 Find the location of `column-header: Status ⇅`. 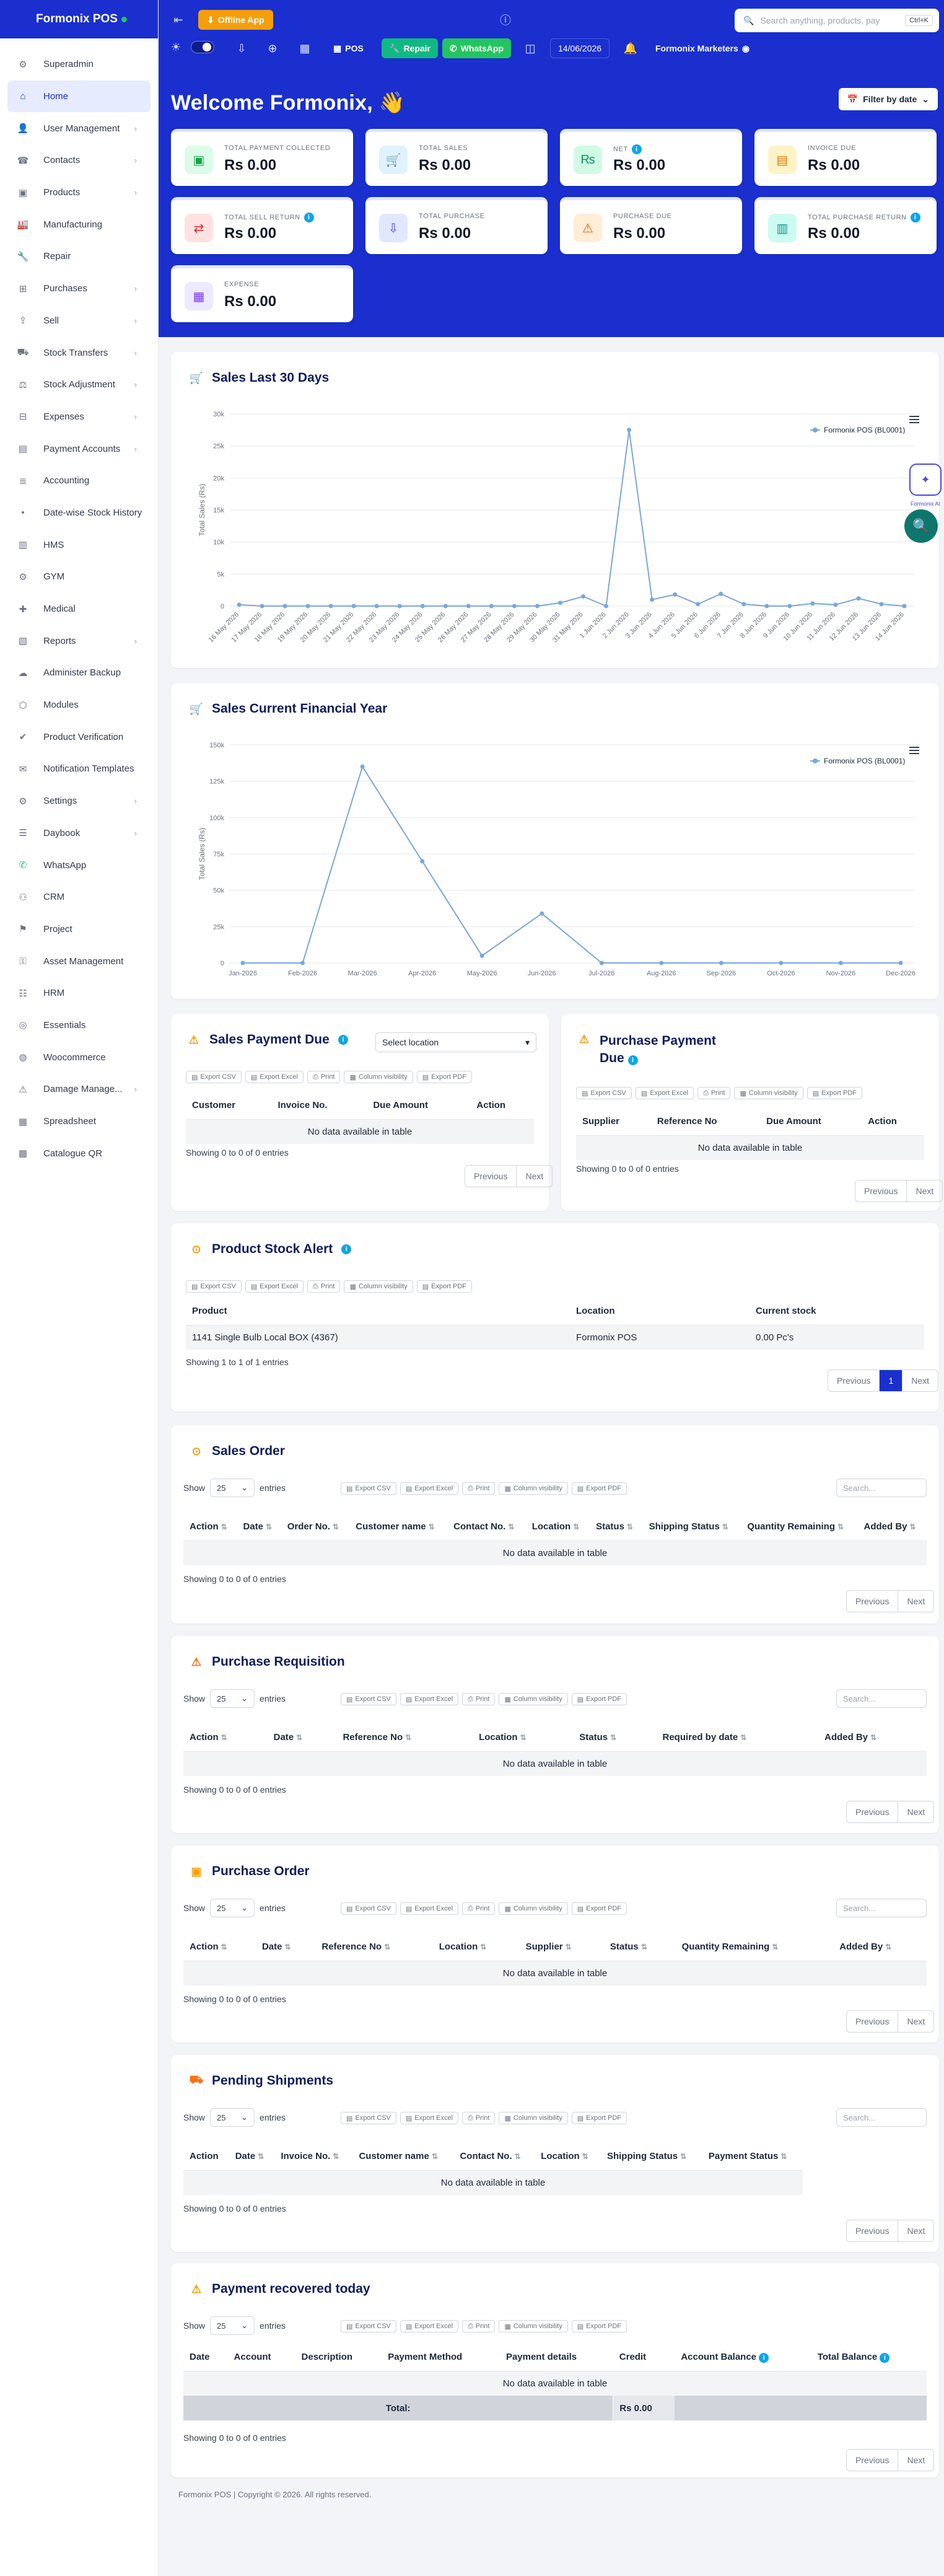

column-header: Status ⇅ is located at coordinates (615, 1738).